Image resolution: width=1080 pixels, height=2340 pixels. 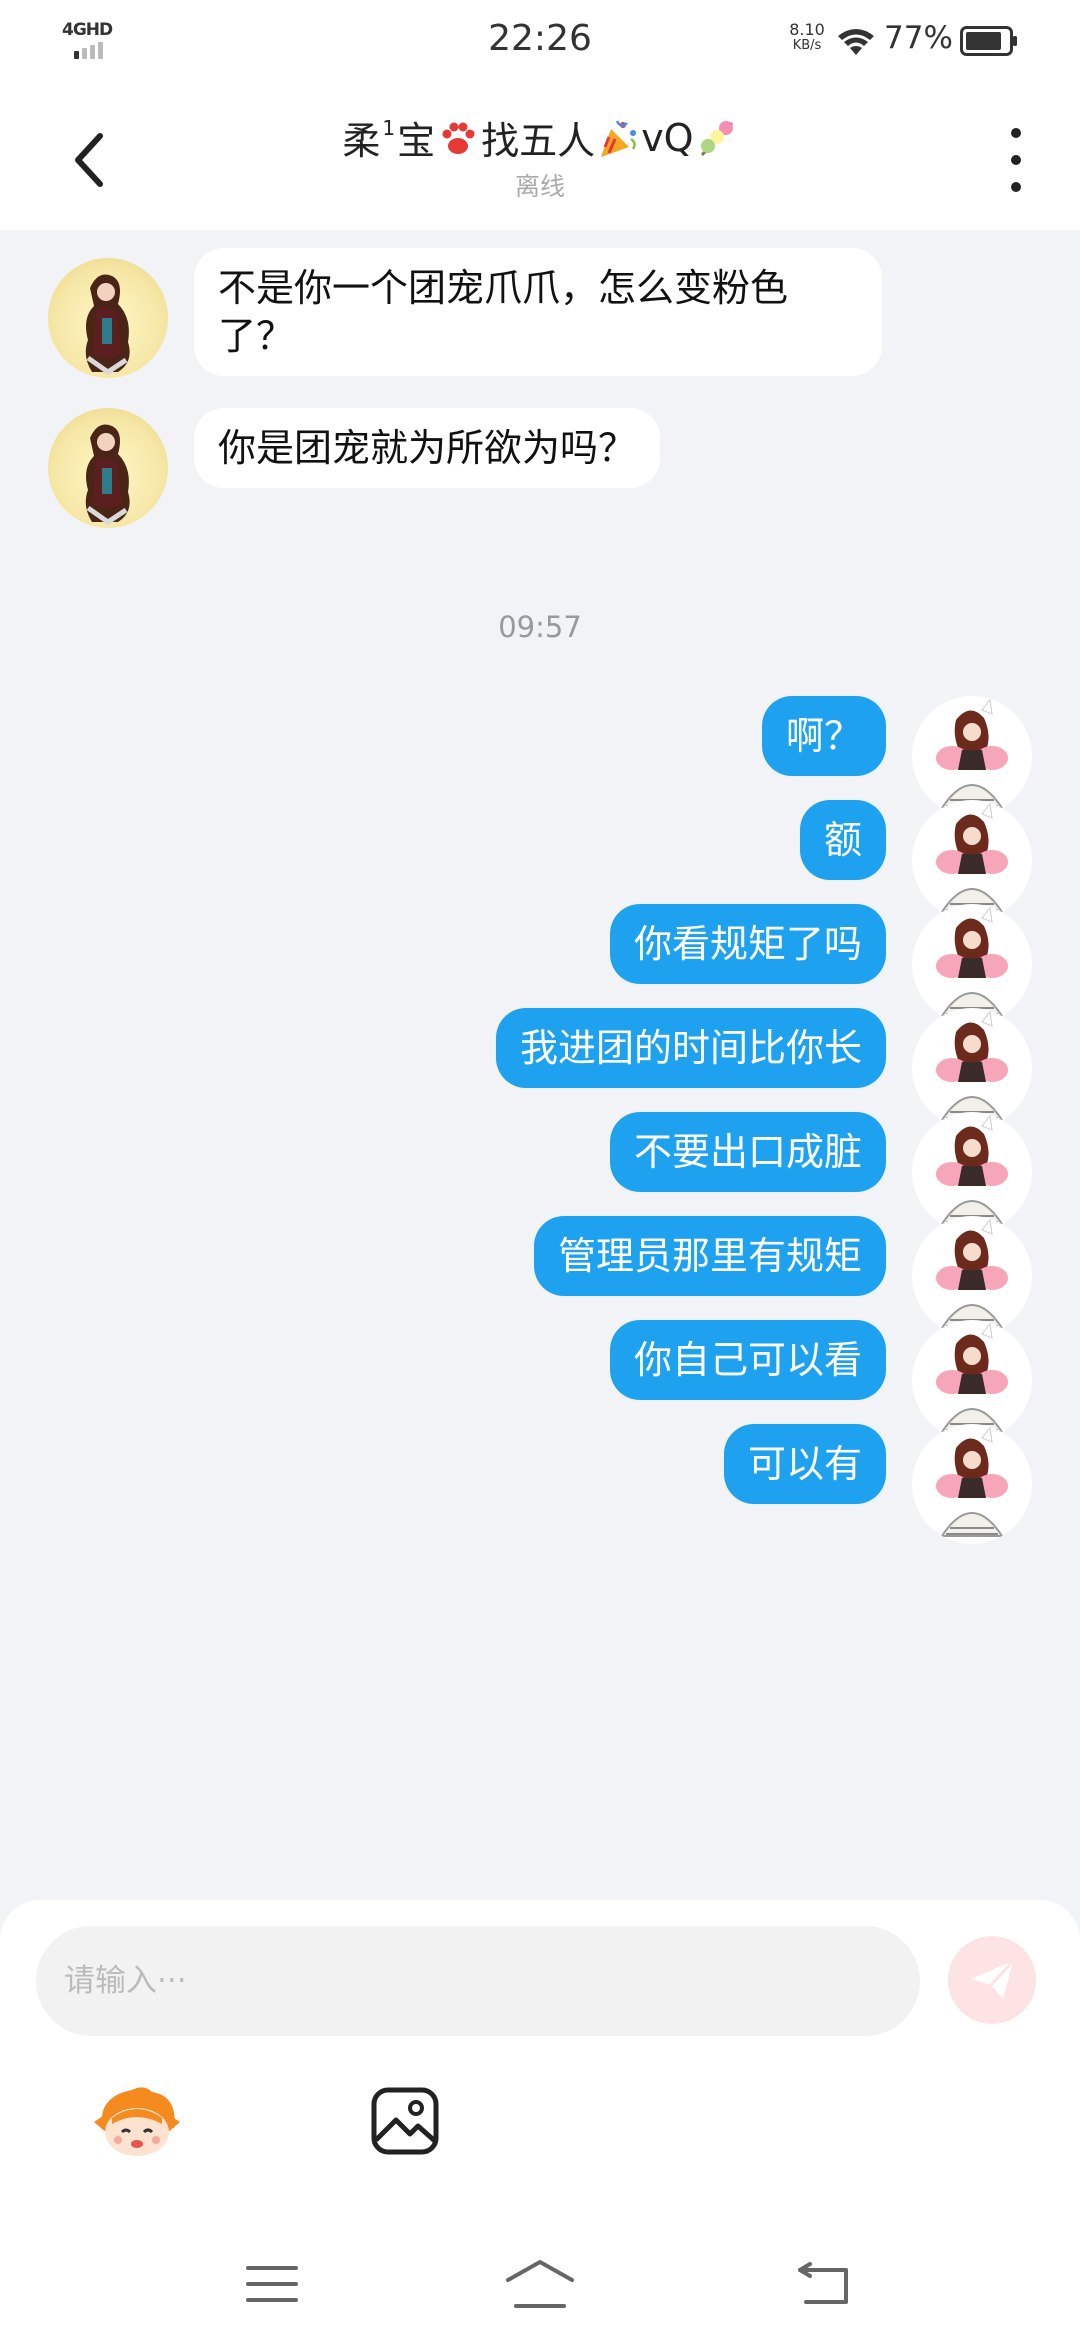 I want to click on message-row-outgoing: 啊？, so click(x=540, y=756).